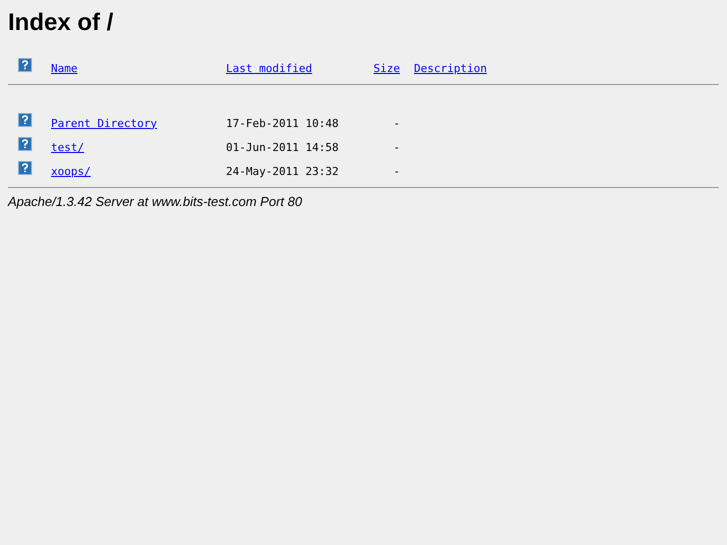  Describe the element at coordinates (282, 147) in the screenshot. I see `modified-date: 01-Jun-2011 14:58` at that location.